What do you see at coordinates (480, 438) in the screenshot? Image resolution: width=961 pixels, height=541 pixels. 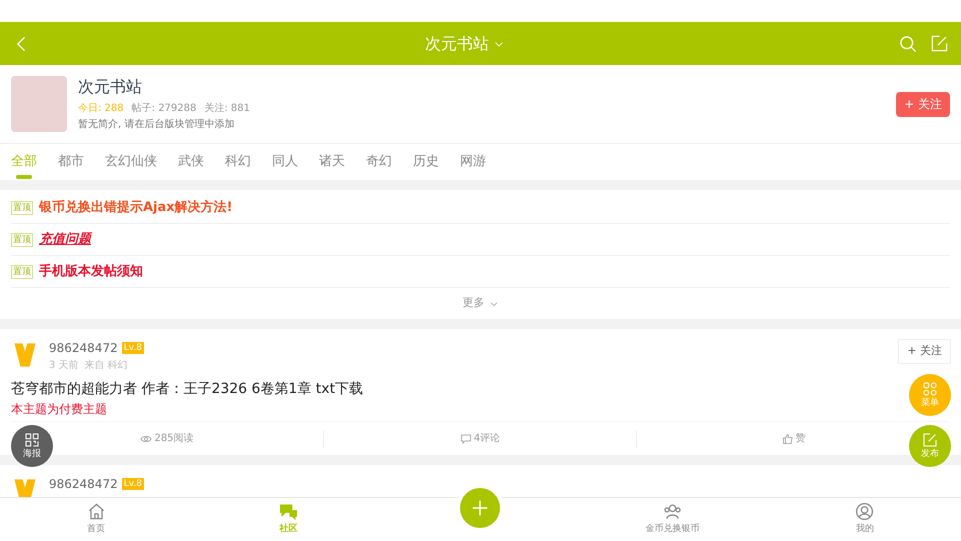 I see `comment-button: 4评论` at bounding box center [480, 438].